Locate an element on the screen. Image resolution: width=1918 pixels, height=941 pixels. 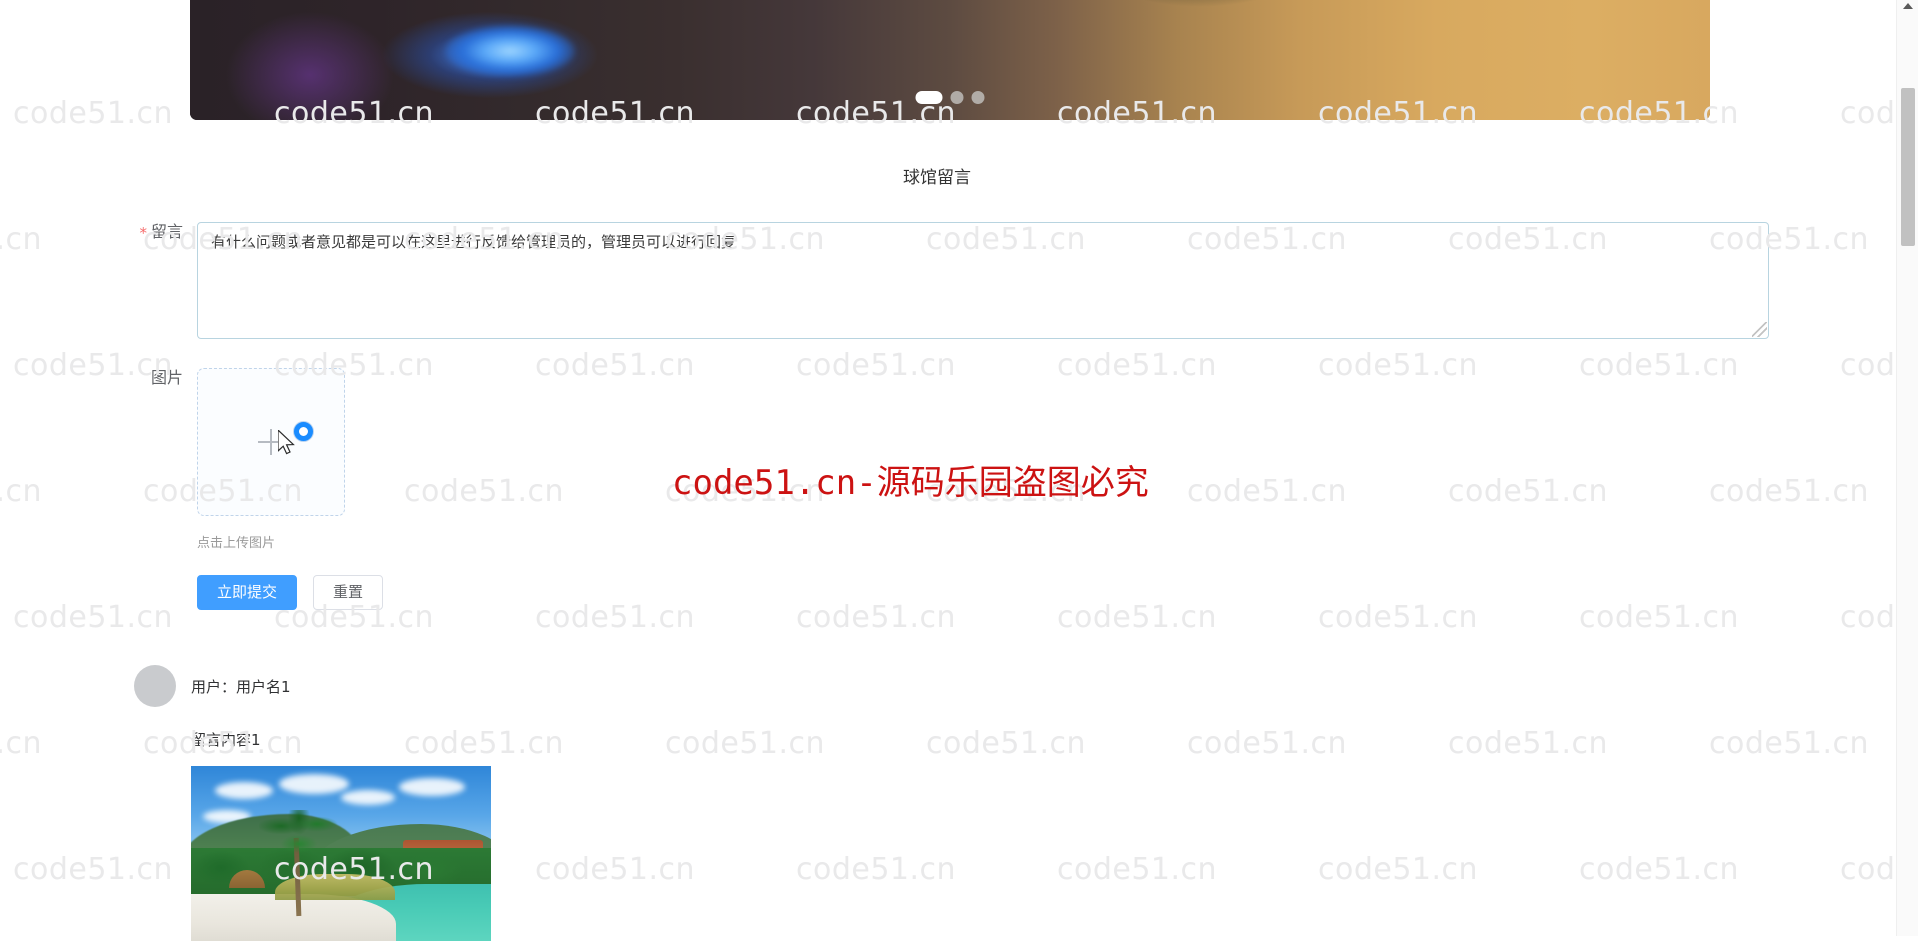
vertical-scrollbar is located at coordinates (1907, 468).